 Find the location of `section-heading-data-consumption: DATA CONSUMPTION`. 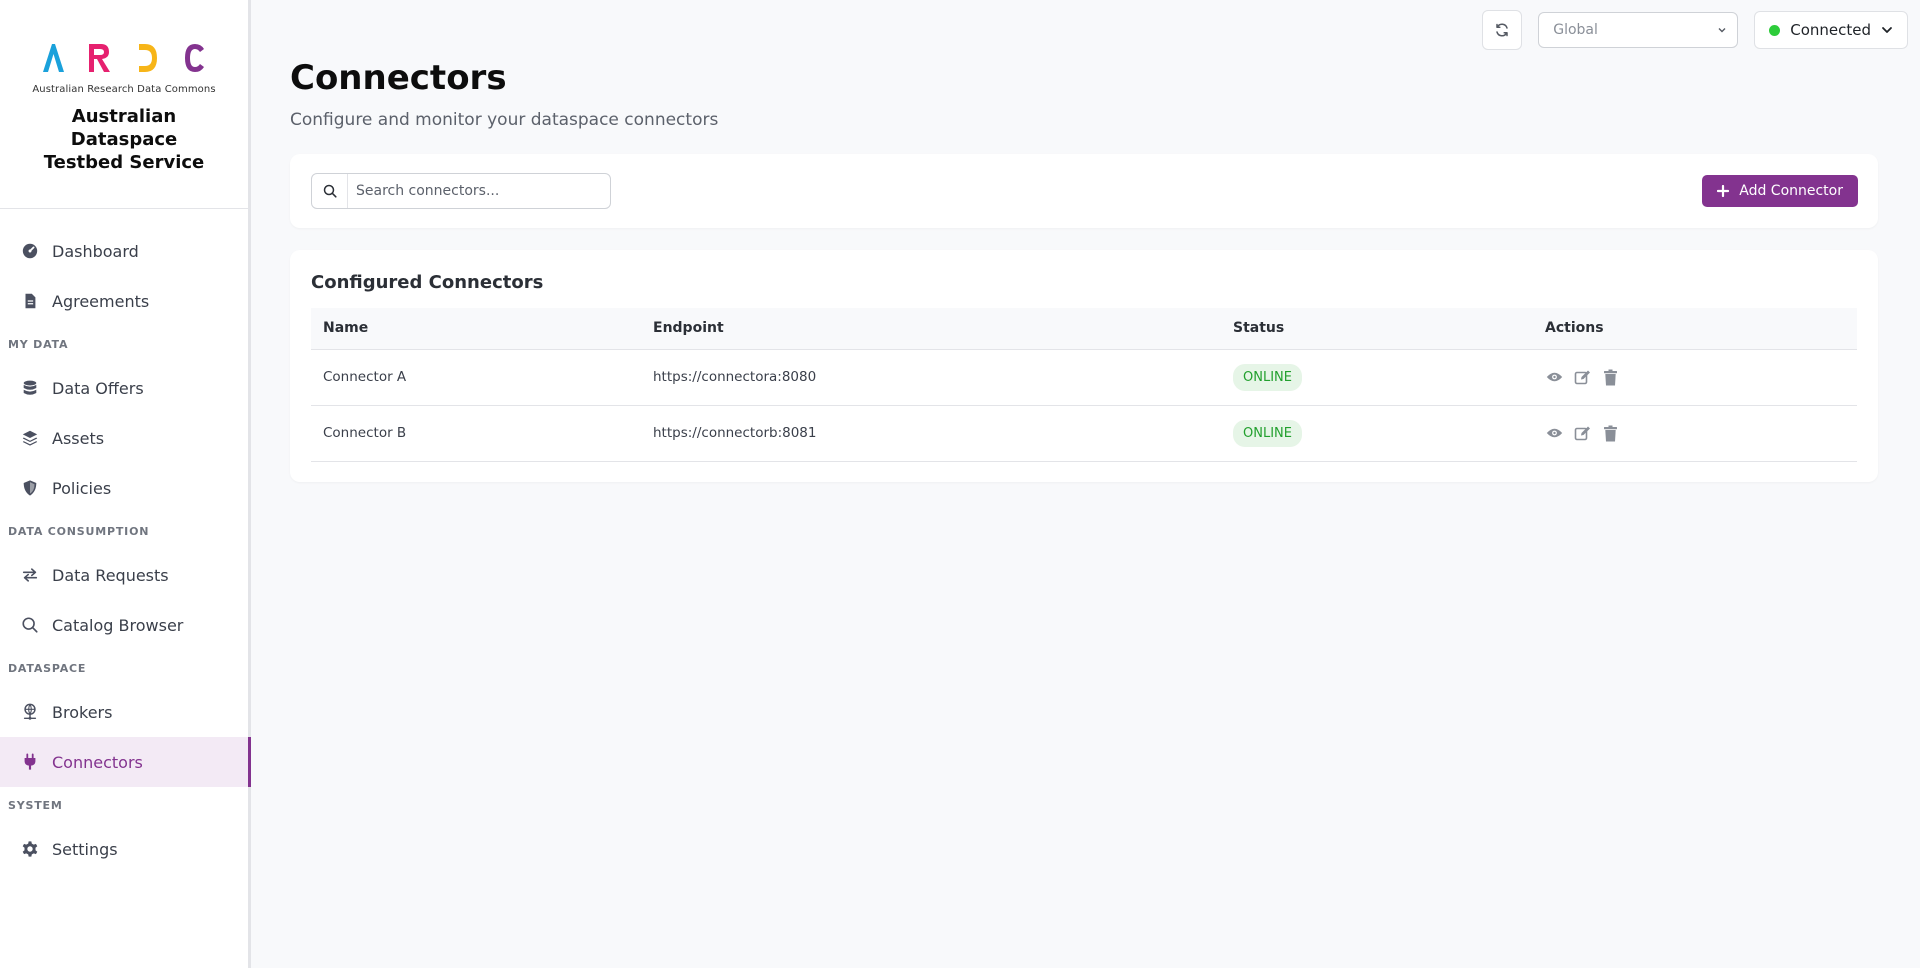

section-heading-data-consumption: DATA CONSUMPTION is located at coordinates (79, 531).